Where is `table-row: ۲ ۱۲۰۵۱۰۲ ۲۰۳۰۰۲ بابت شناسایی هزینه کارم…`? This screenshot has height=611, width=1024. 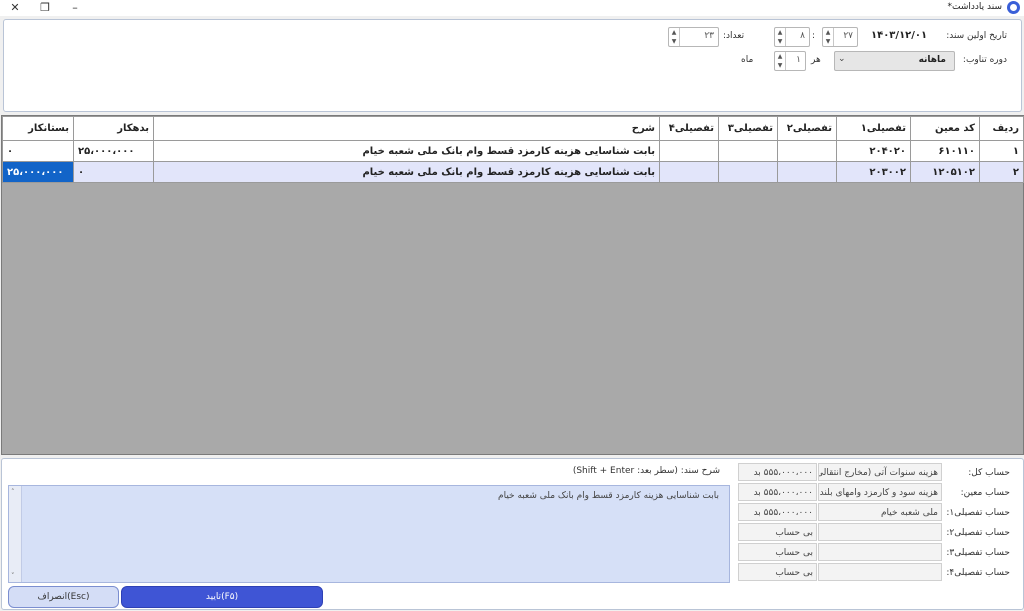
table-row: ۲ ۱۲۰۵۱۰۲ ۲۰۳۰۰۲ بابت شناسایی هزینه کارم… is located at coordinates (513, 172).